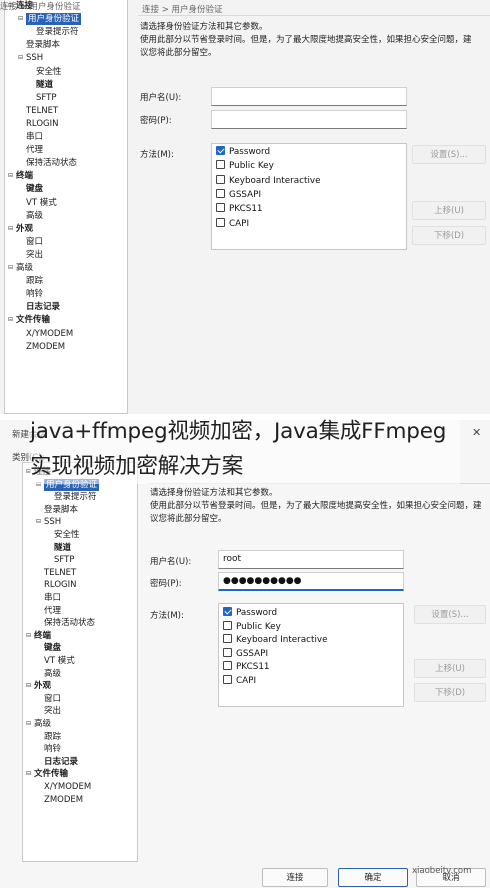 The image size is (490, 888). What do you see at coordinates (309, 119) in the screenshot?
I see `password-input` at bounding box center [309, 119].